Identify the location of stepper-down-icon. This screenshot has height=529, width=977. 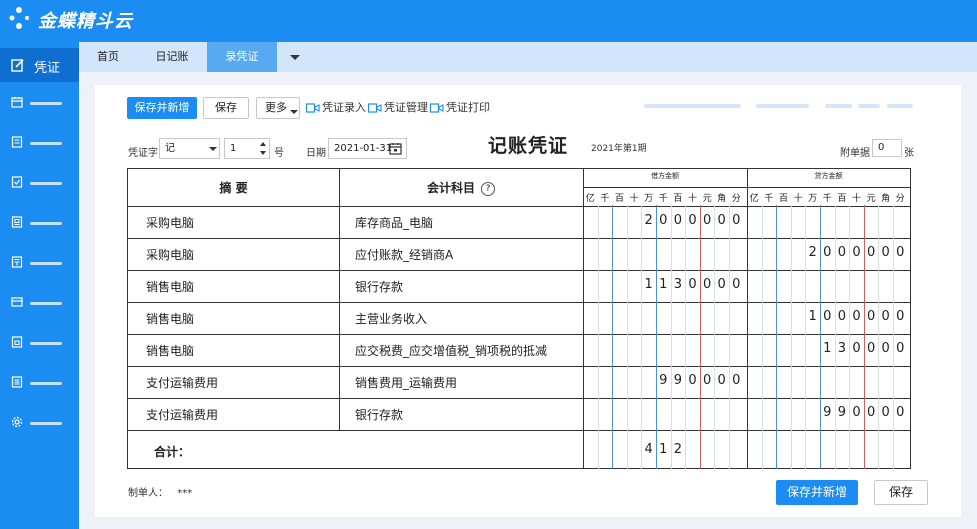
(263, 153).